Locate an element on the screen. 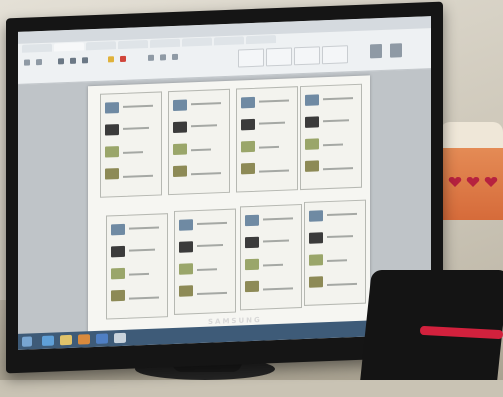  align-right-icon is located at coordinates (175, 57).